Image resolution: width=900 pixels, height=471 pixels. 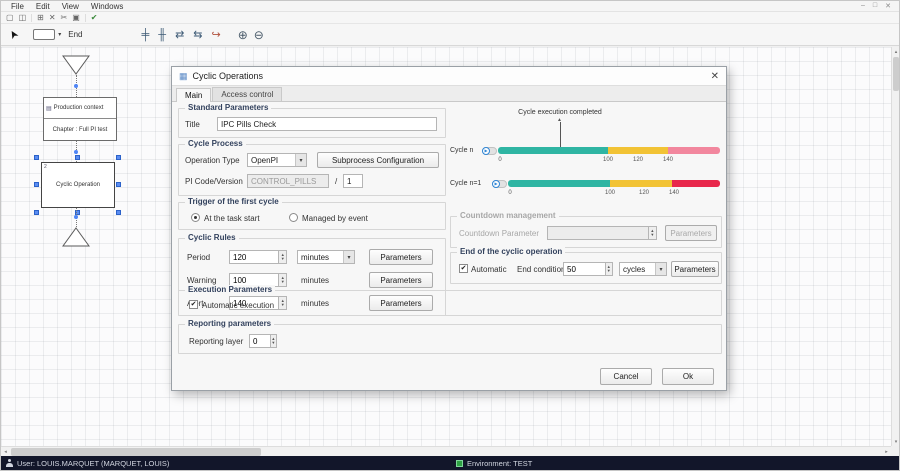 What do you see at coordinates (638, 150) in the screenshot?
I see `warning-segment` at bounding box center [638, 150].